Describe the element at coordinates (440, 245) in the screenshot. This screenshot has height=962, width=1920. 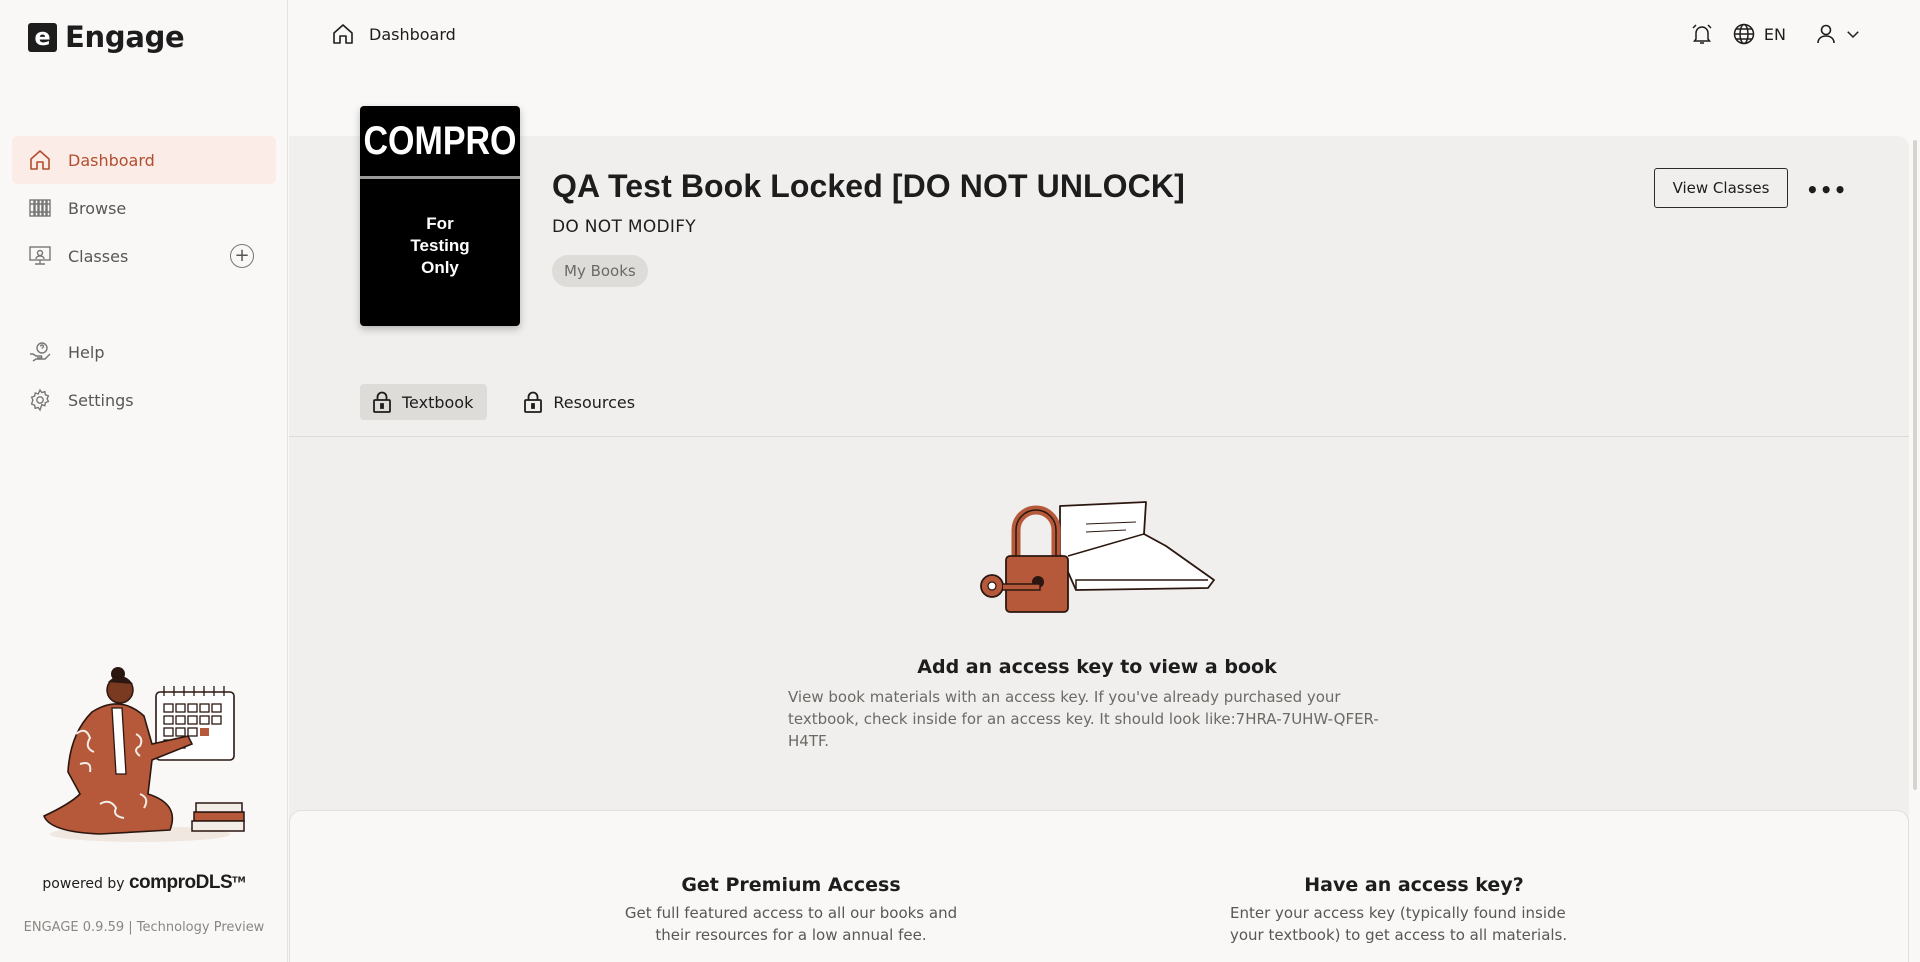
I see `cover-subtitle: For Testing Only` at that location.